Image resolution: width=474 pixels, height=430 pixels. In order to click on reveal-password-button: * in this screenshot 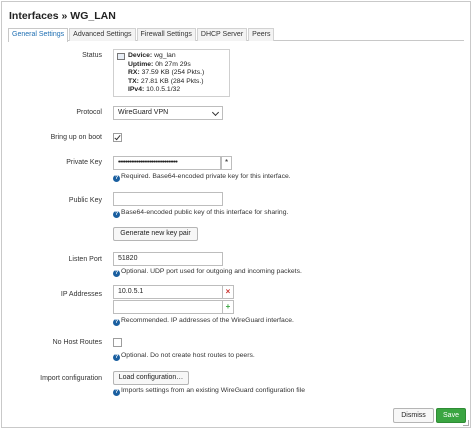, I will do `click(226, 163)`.